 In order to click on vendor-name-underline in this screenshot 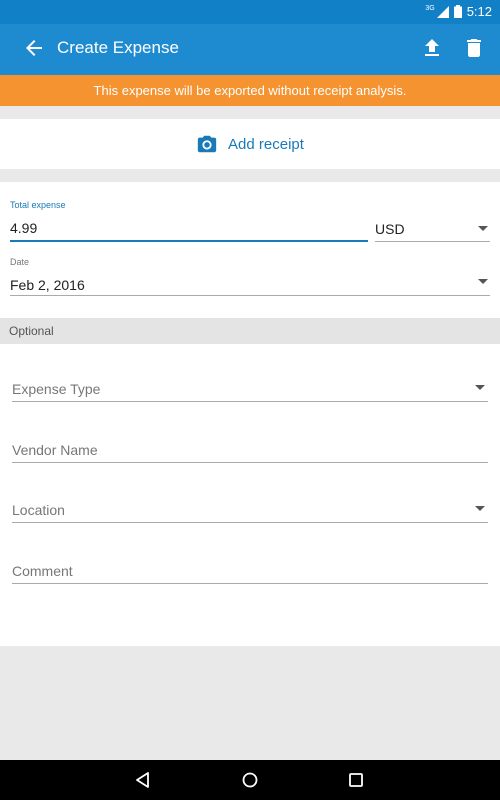, I will do `click(250, 462)`.